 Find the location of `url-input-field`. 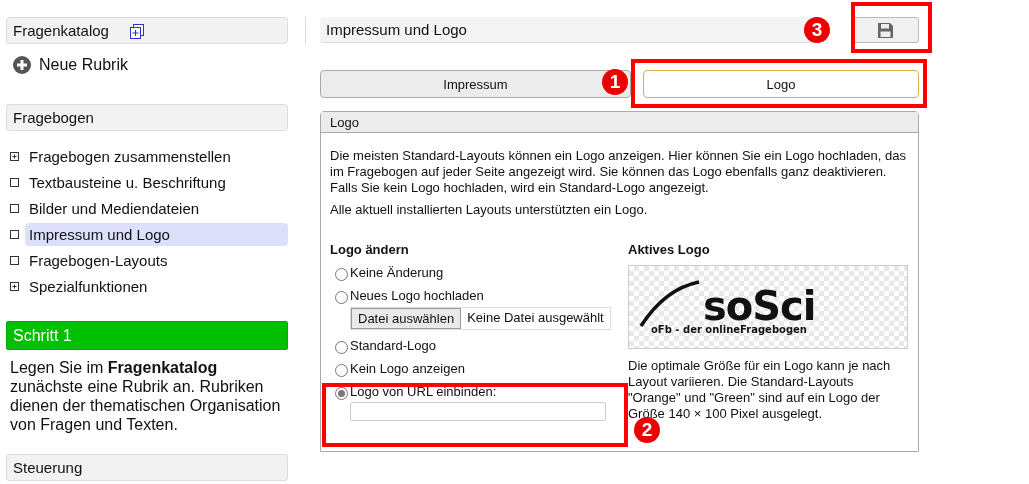

url-input-field is located at coordinates (478, 411).